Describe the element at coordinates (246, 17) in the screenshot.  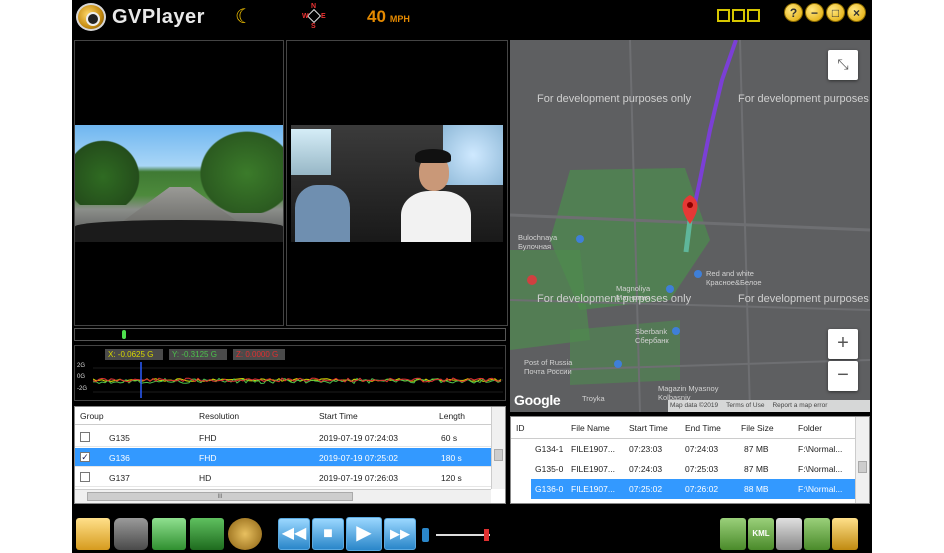
I see `night-mode-icon: ☾` at that location.